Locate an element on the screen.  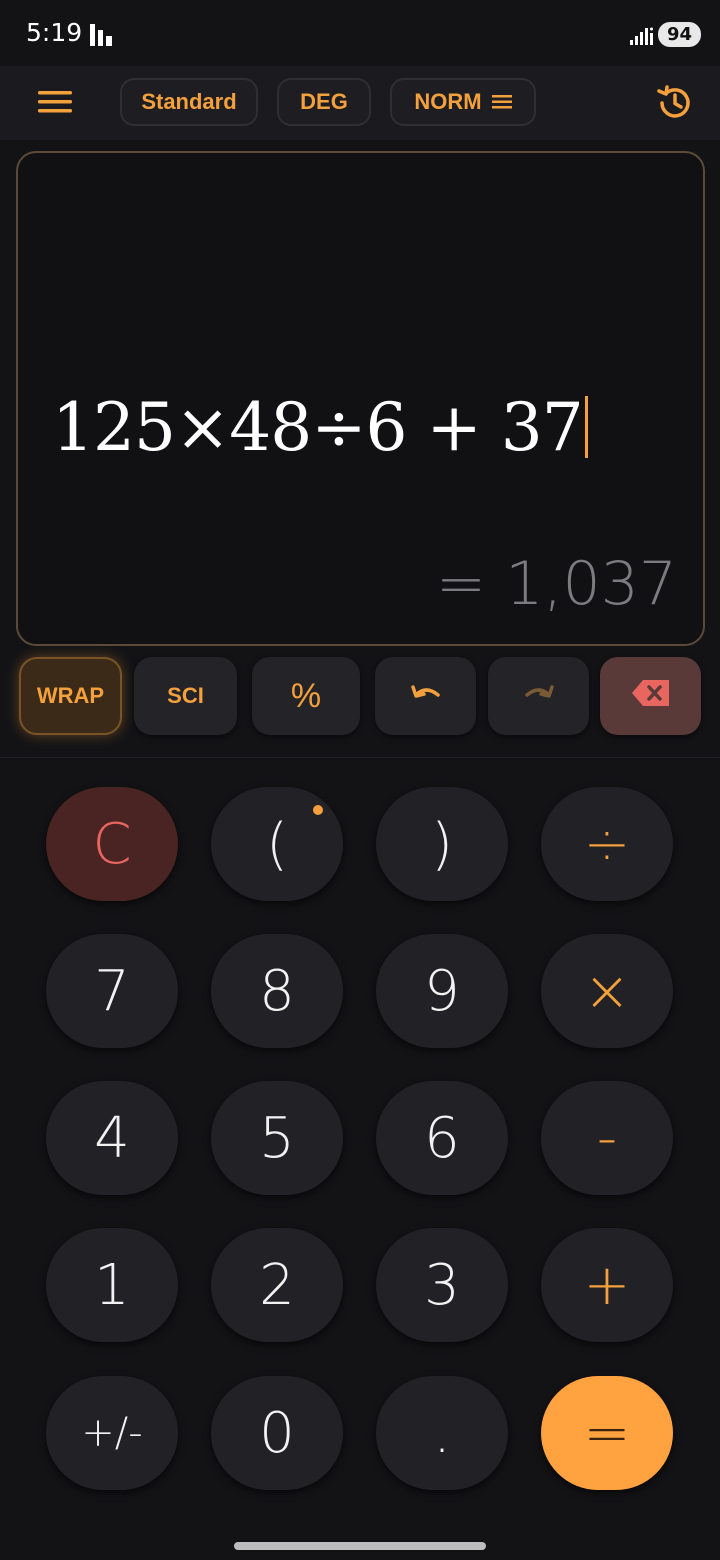
multiply-label: × is located at coordinates (607, 991).